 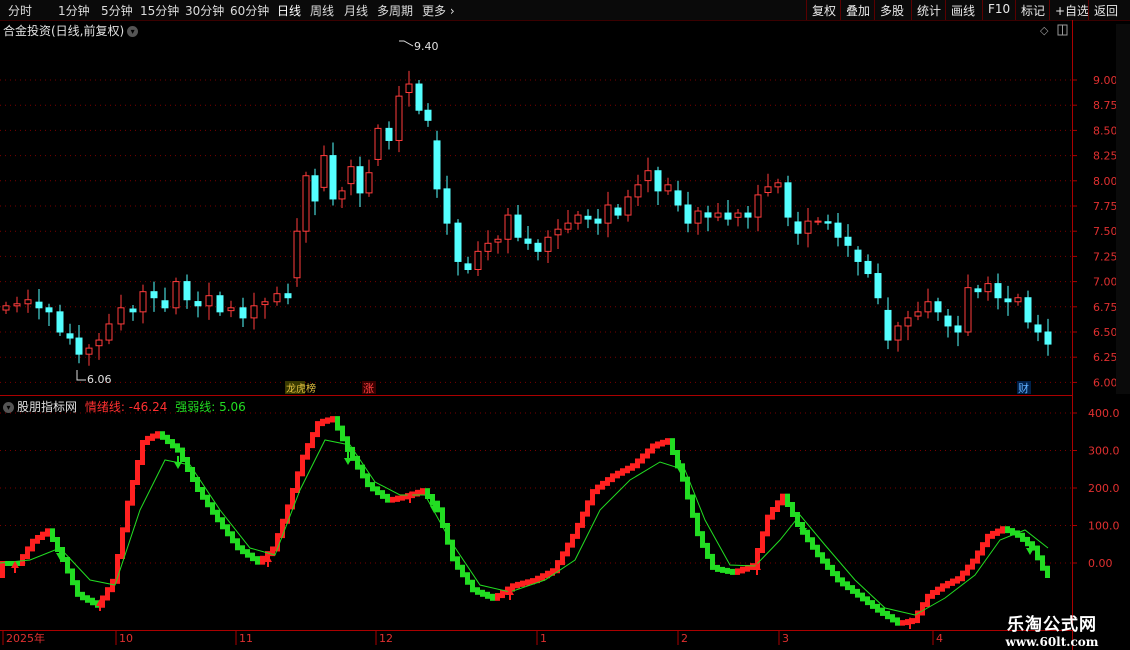 What do you see at coordinates (126, 638) in the screenshot?
I see `time-tick-label: 10` at bounding box center [126, 638].